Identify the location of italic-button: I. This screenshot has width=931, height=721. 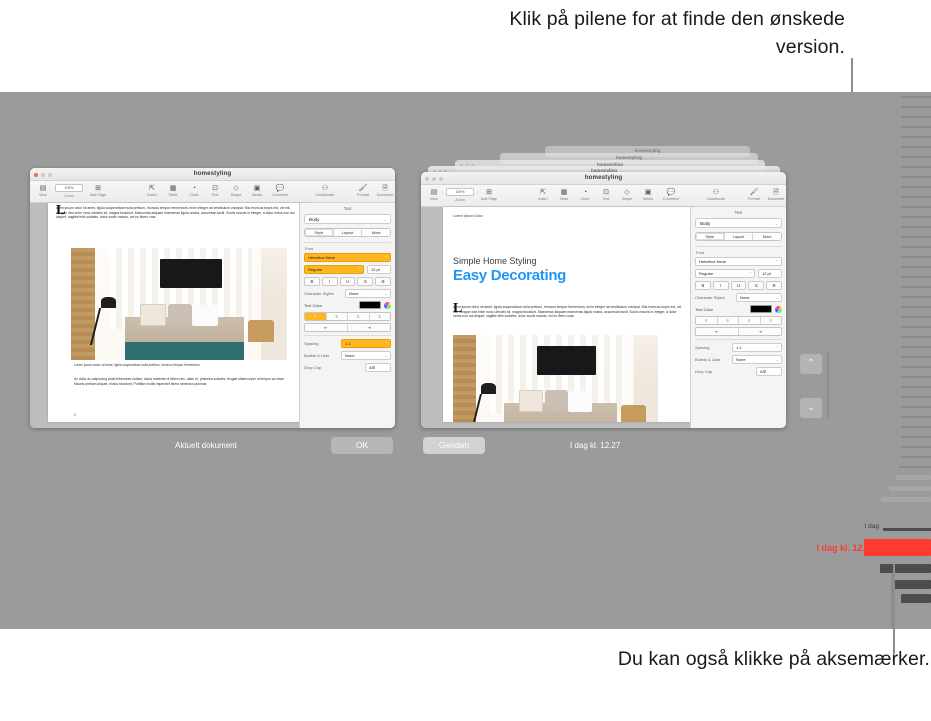
(329, 281).